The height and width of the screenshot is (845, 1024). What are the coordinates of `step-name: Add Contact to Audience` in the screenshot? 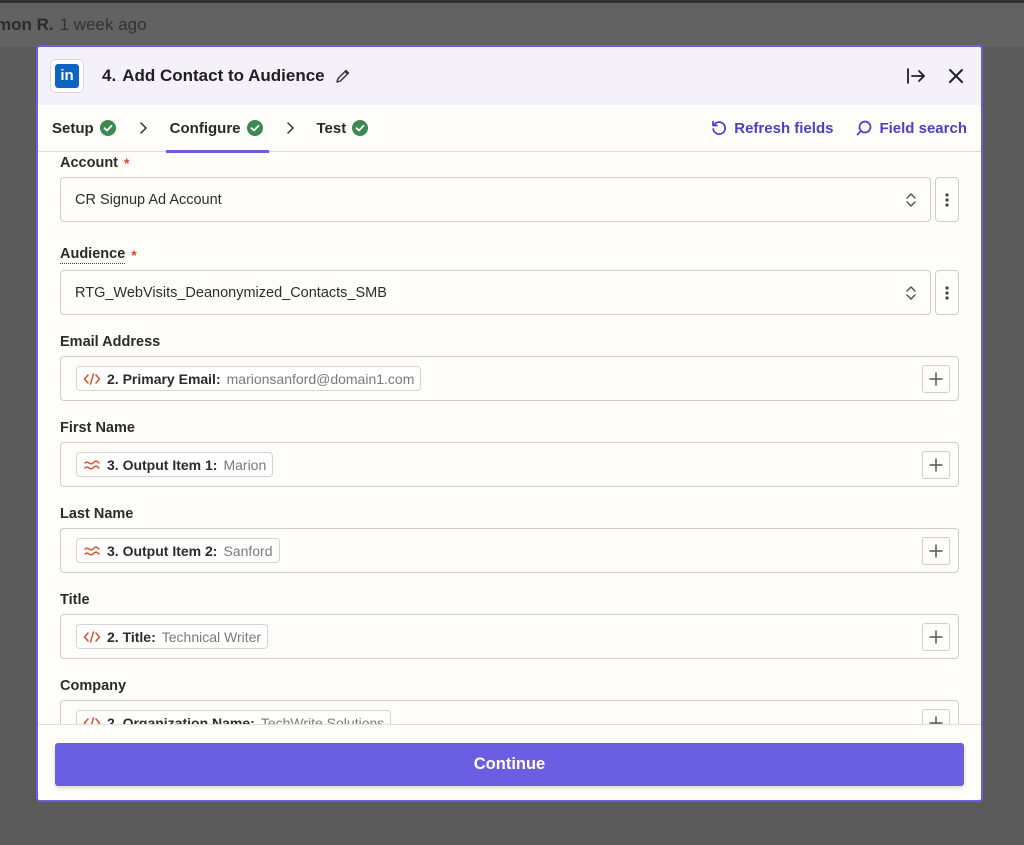 It's located at (223, 75).